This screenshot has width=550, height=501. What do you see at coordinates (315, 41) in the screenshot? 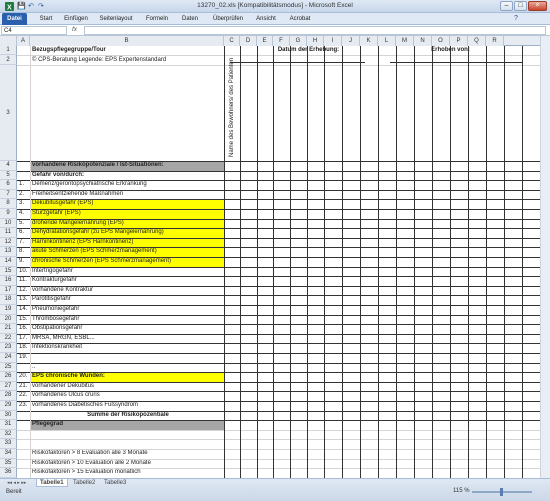
I see `column-header-h: H` at bounding box center [315, 41].